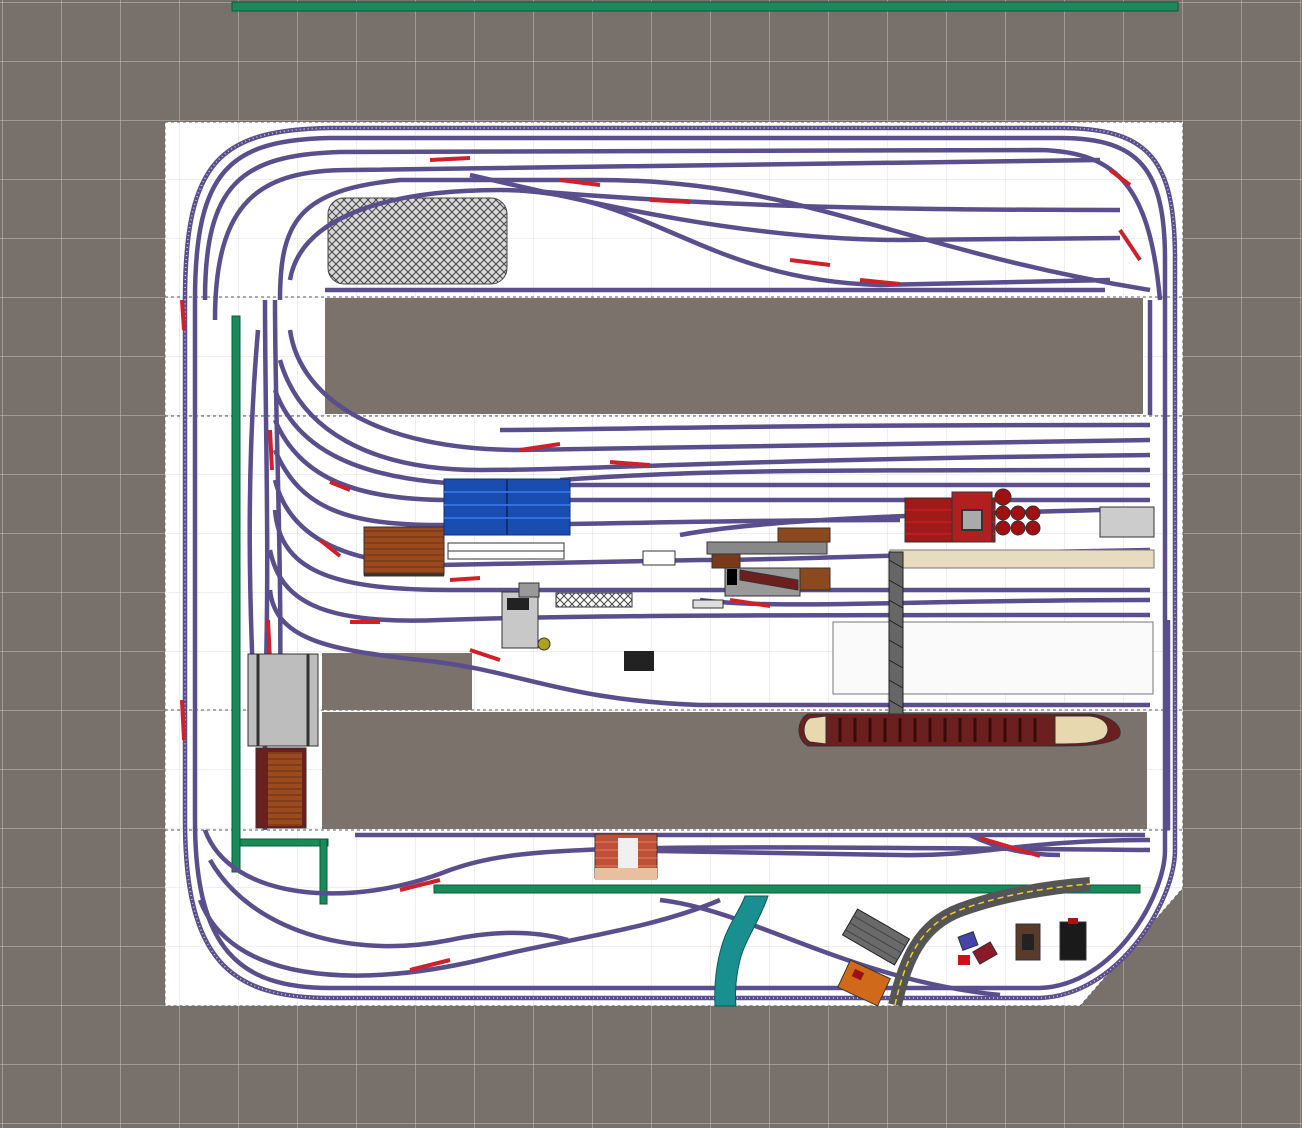 This screenshot has height=1128, width=1302. Describe the element at coordinates (626, 856) in the screenshot. I see `station-building` at that location.